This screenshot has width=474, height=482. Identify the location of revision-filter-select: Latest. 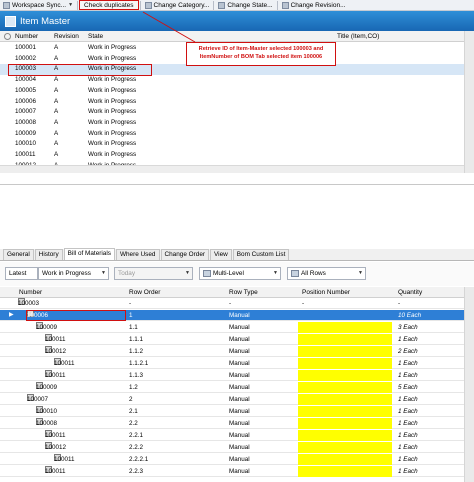
(21, 273).